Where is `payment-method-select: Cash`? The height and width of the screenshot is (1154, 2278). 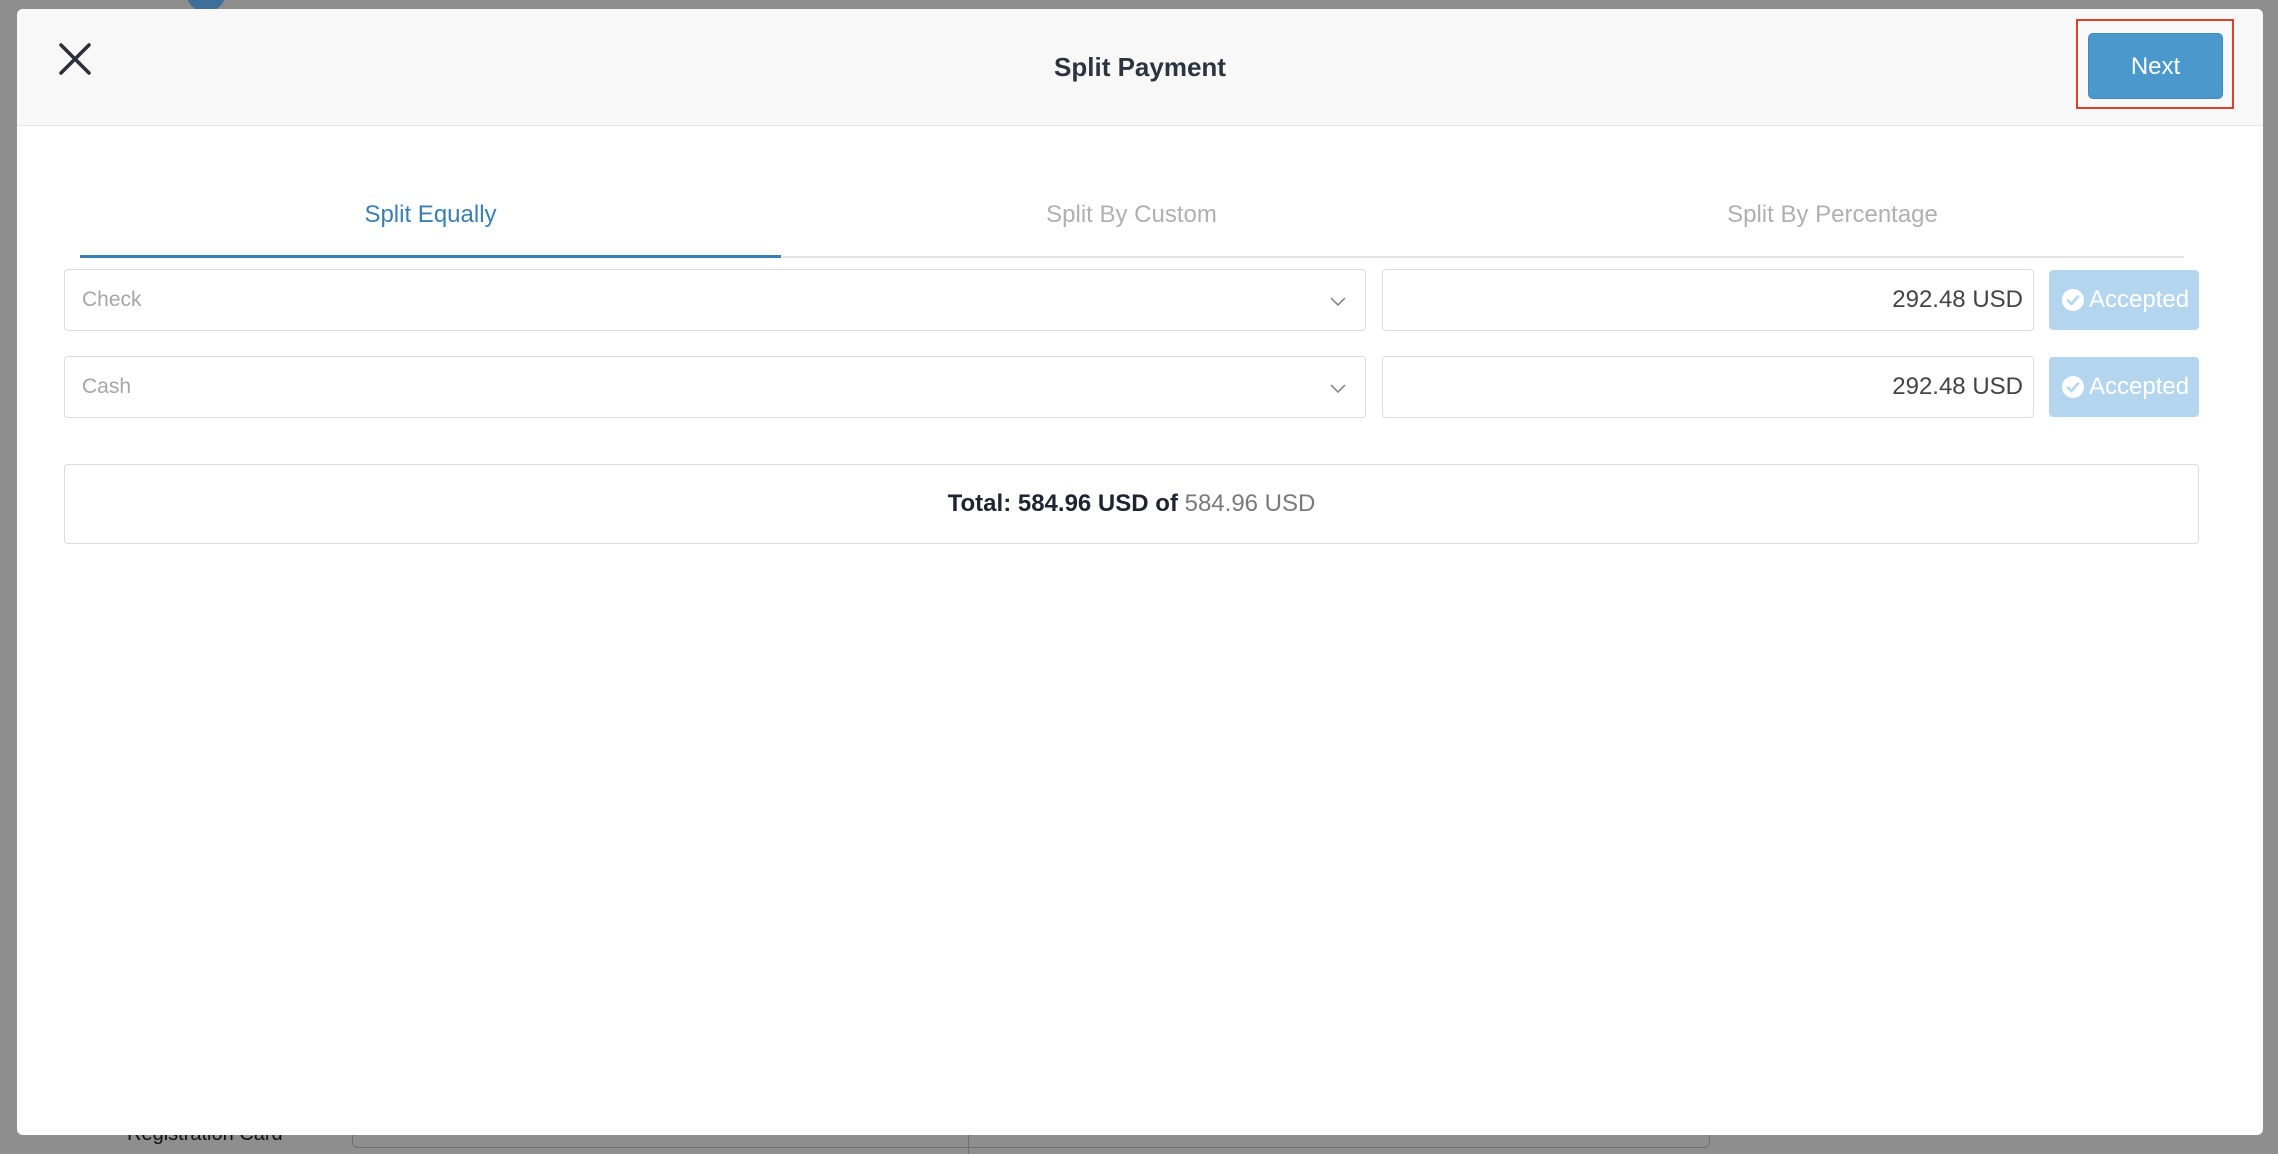 payment-method-select: Cash is located at coordinates (715, 387).